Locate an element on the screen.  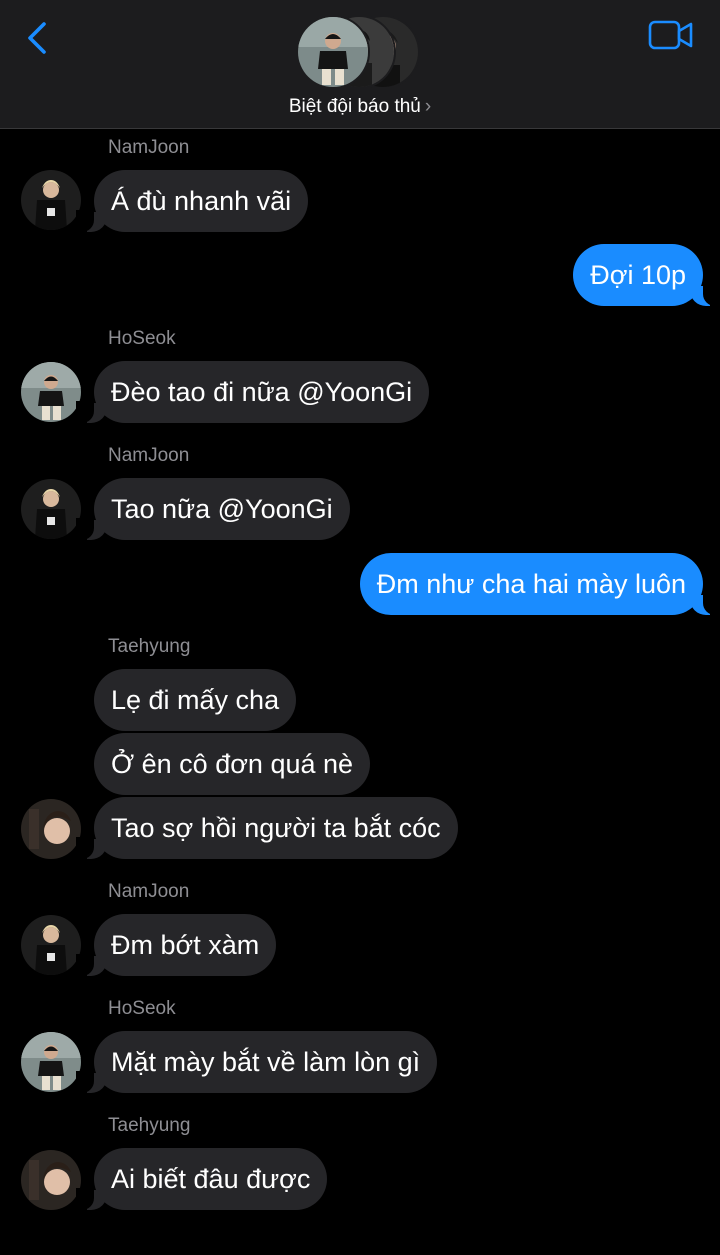
message-bubble-outgoing: Đợi 10p is located at coordinates (646, 275).